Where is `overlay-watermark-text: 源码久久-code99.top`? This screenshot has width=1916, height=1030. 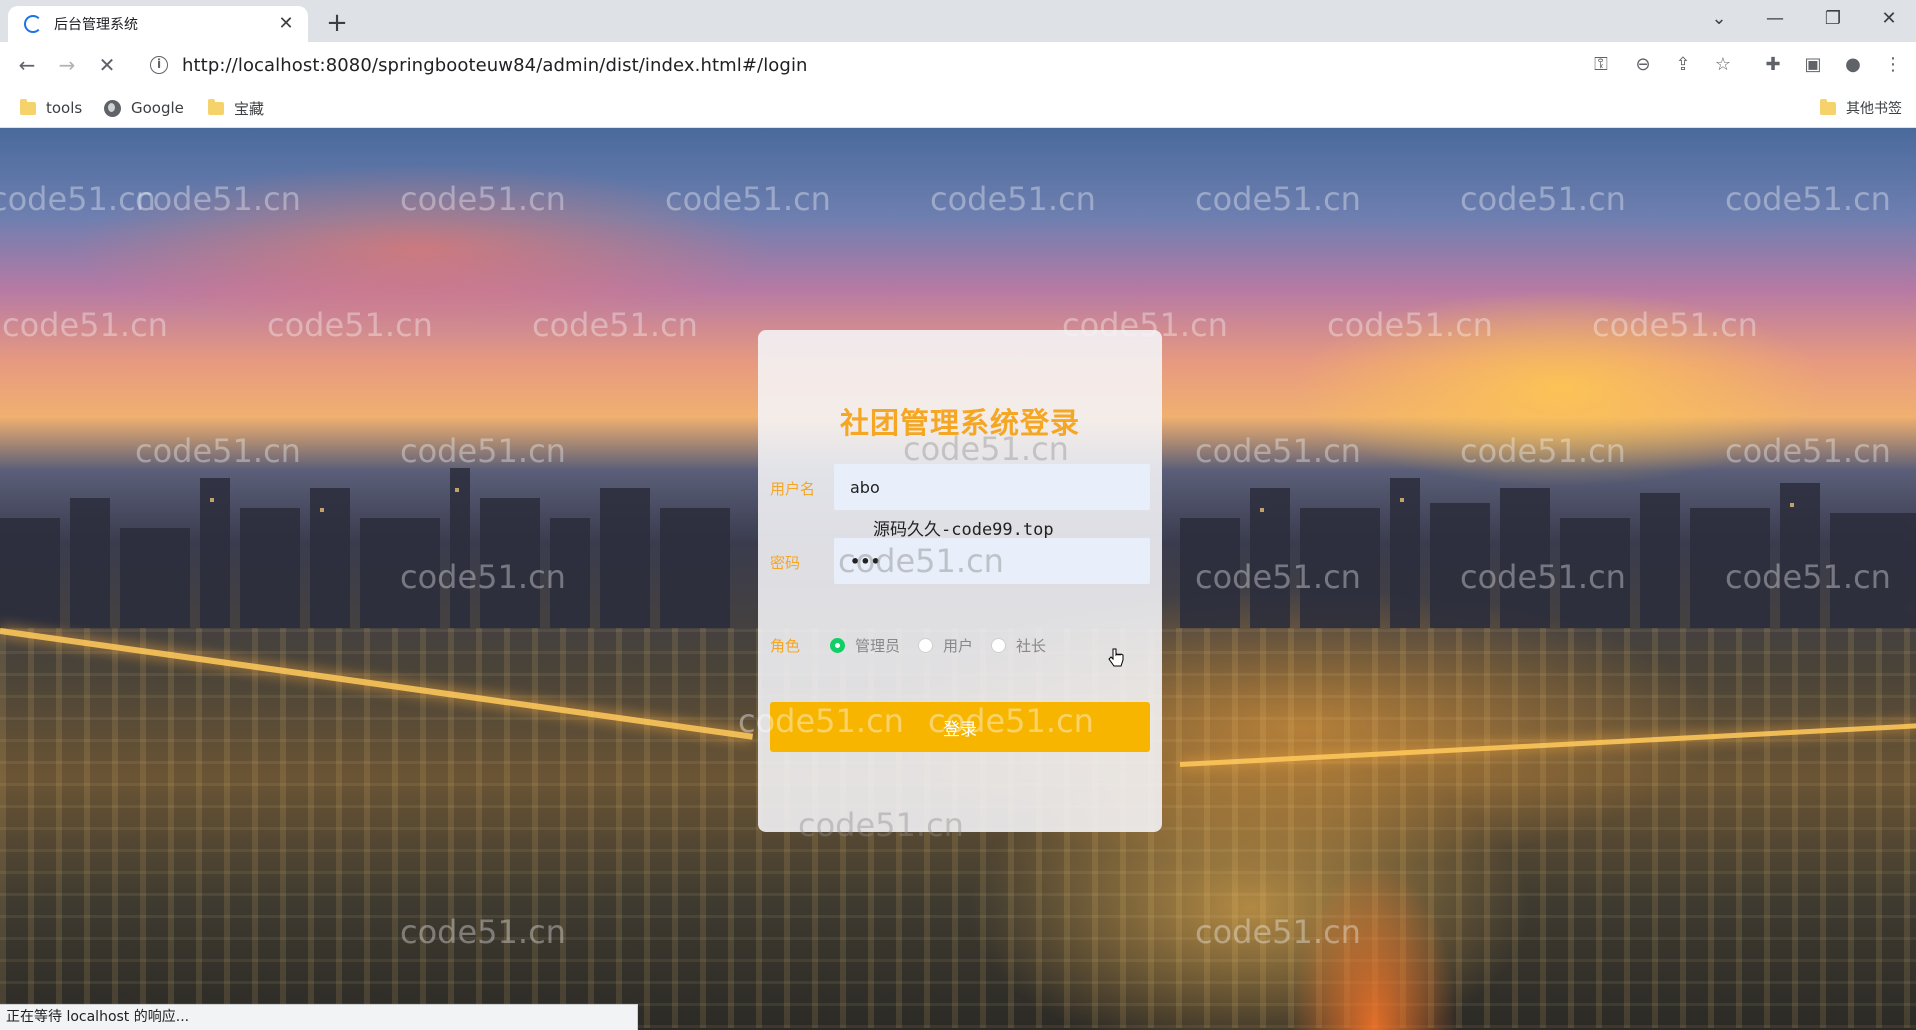 overlay-watermark-text: 源码久久-code99.top is located at coordinates (963, 530).